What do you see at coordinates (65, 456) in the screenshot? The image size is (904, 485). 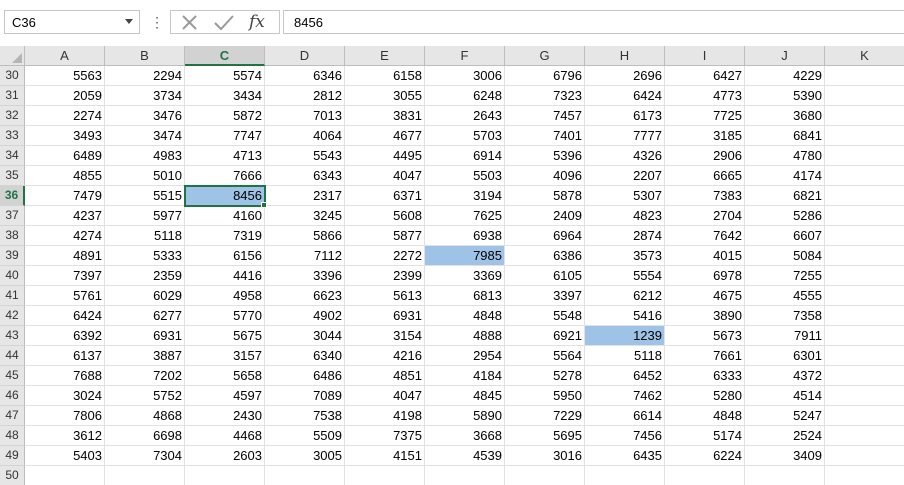 I see `cell-a49: 5403` at bounding box center [65, 456].